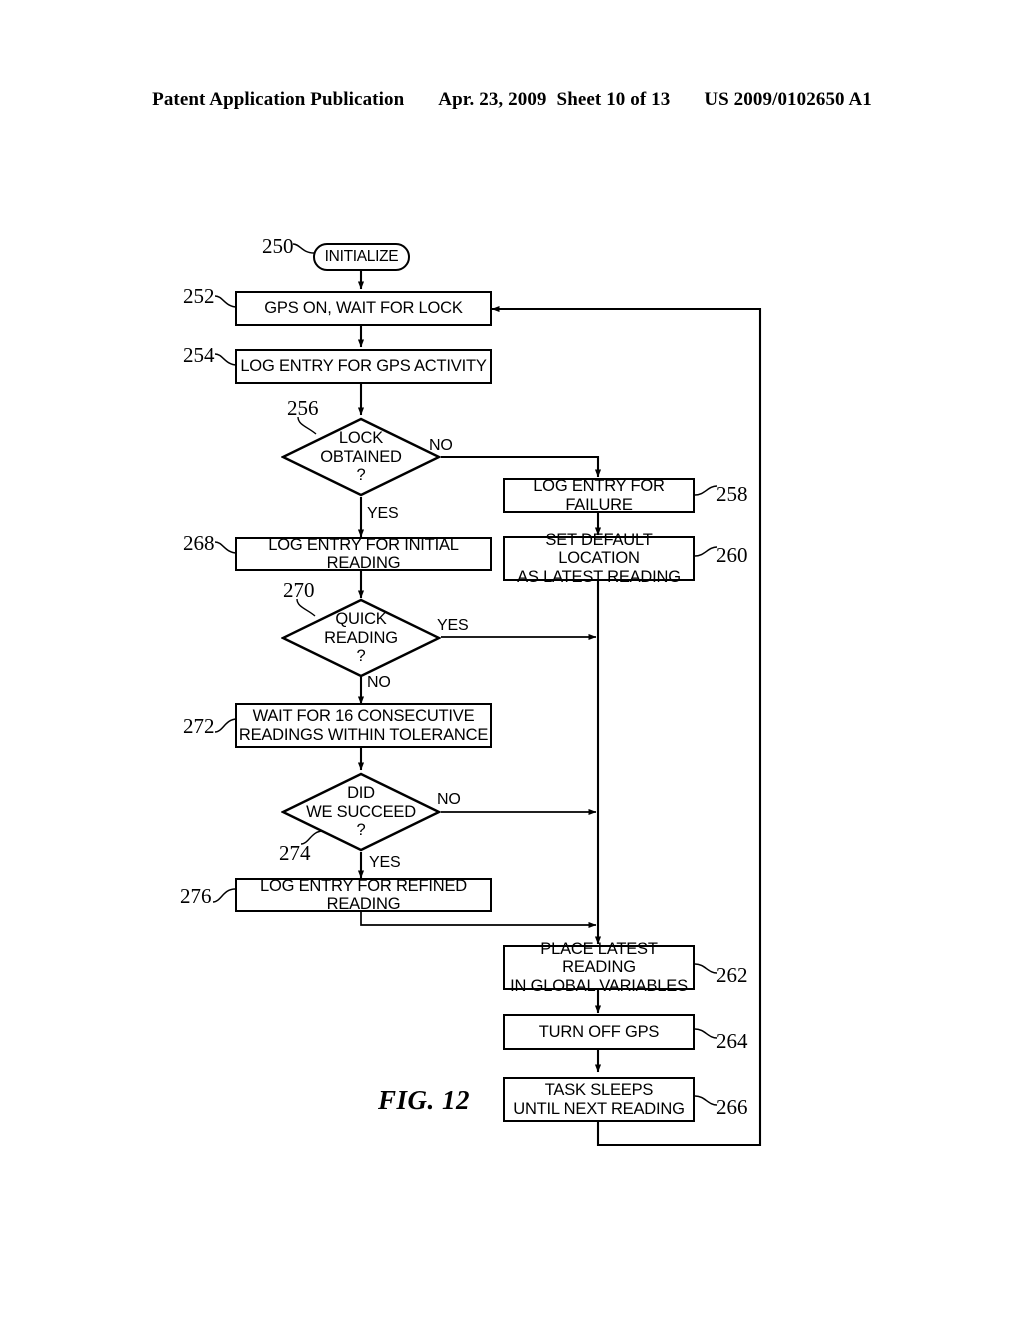 Image resolution: width=1024 pixels, height=1320 pixels. I want to click on node-turn-off-gps: TURN OFF GPS, so click(599, 1032).